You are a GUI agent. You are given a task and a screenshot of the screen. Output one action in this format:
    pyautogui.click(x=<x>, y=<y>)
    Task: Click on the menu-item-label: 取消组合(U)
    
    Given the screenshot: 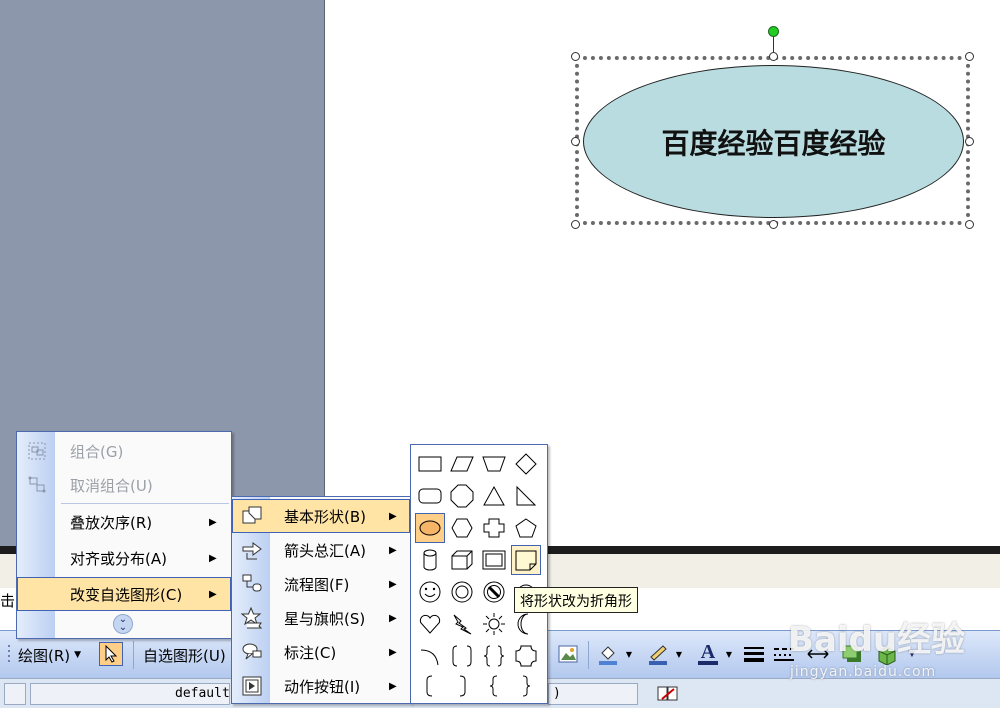 What is the action you would take?
    pyautogui.click(x=111, y=485)
    